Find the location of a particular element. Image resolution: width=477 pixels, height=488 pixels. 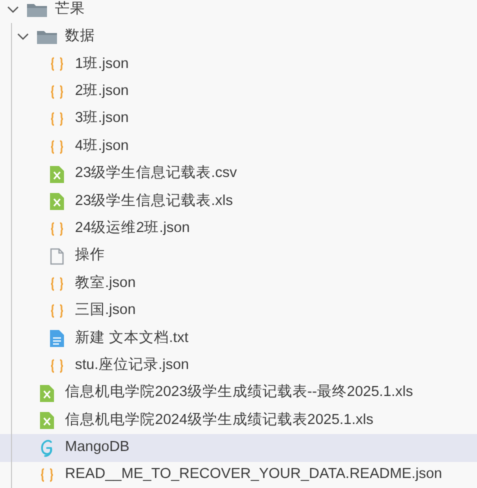

file-row: 信息机电学院2024级学生成绩记载表2025.1.xls is located at coordinates (238, 420).